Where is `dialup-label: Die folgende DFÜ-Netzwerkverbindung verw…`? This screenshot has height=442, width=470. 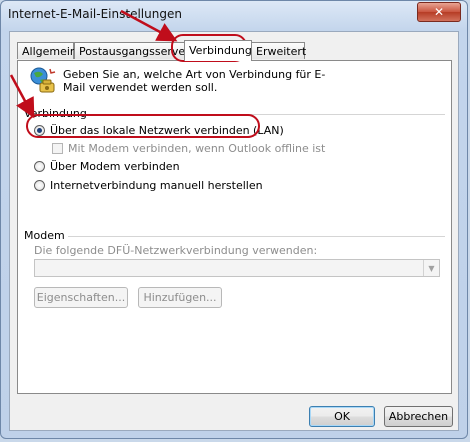
dialup-label: Die folgende DFÜ-Netzwerkverbindung verw… is located at coordinates (176, 250).